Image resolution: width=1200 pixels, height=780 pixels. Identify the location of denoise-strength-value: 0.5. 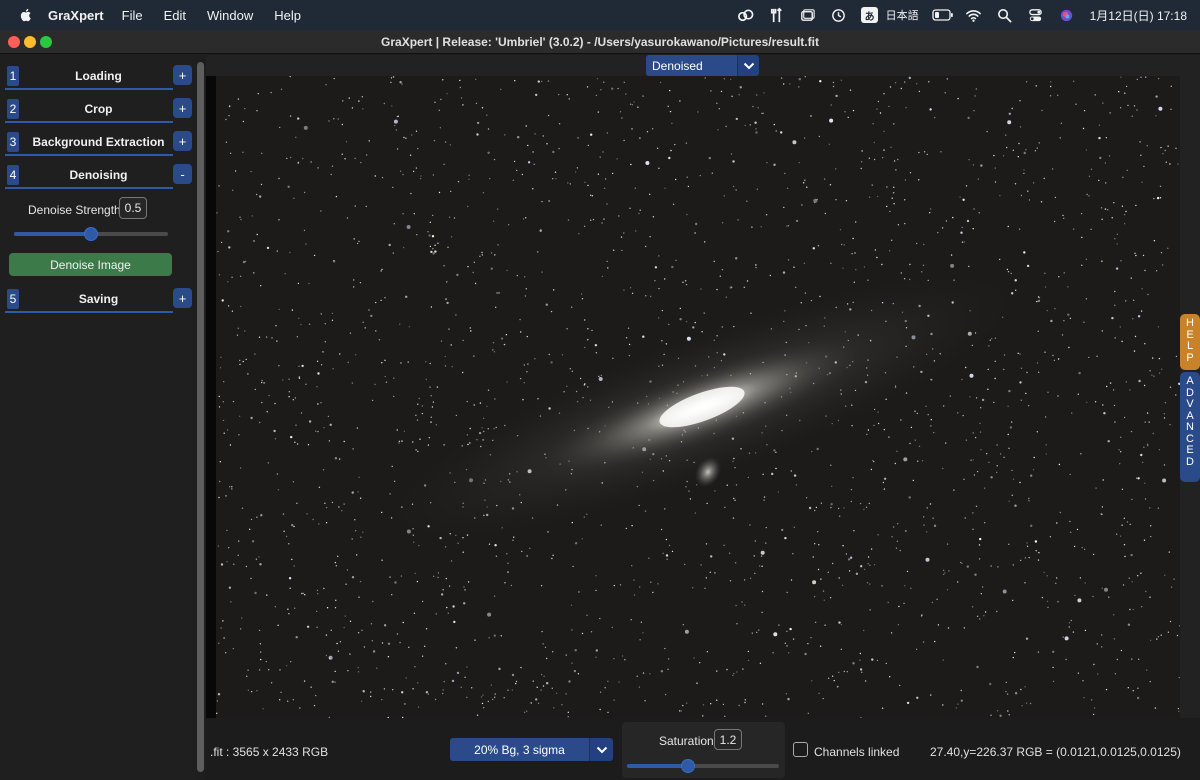
(133, 208).